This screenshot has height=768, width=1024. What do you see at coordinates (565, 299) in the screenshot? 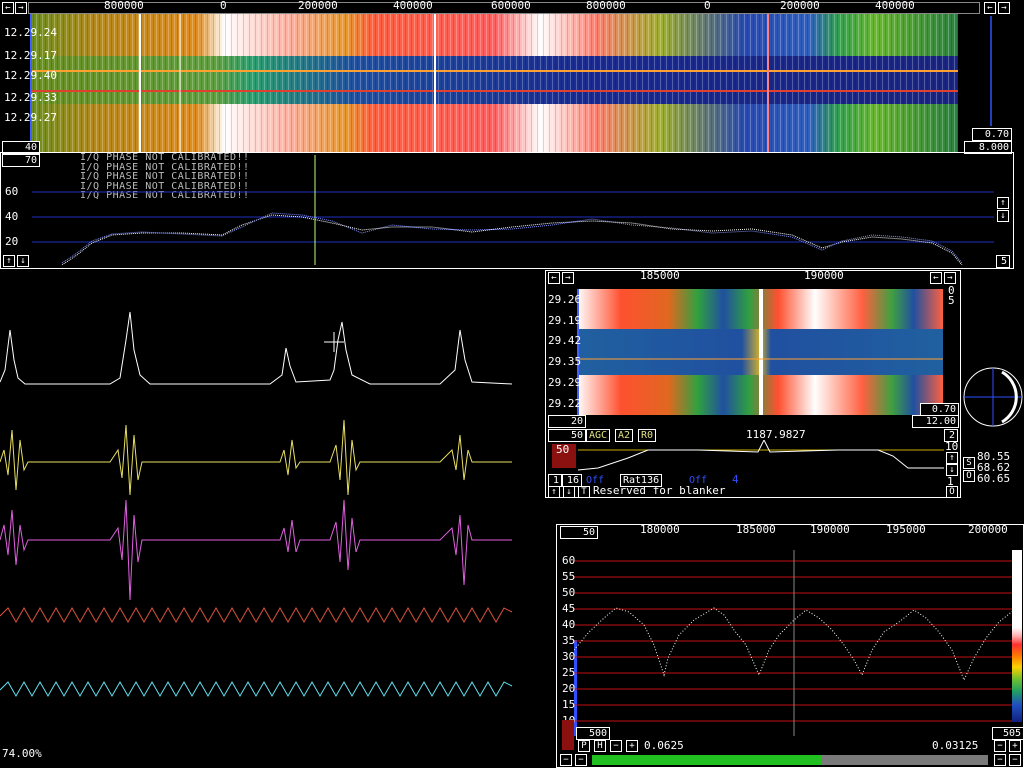
I see `baseband-time-label: 29.26` at bounding box center [565, 299].